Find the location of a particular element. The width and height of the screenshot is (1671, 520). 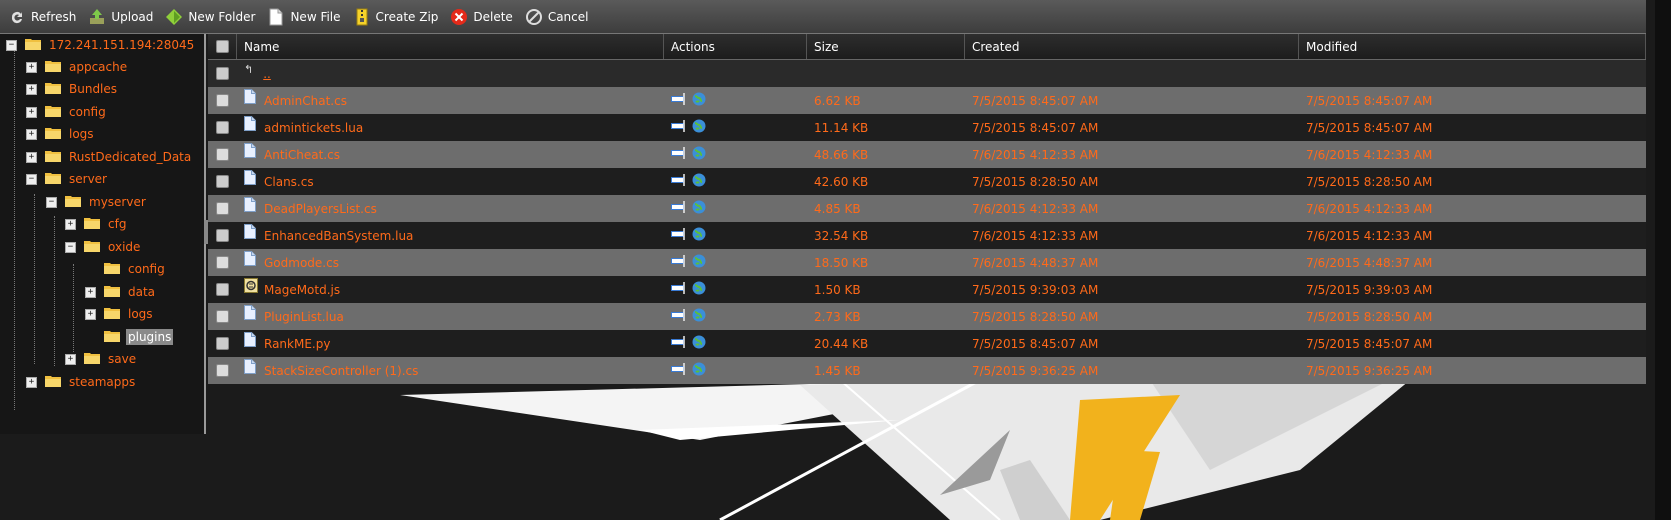

tree-item-label: oxide is located at coordinates (124, 247).